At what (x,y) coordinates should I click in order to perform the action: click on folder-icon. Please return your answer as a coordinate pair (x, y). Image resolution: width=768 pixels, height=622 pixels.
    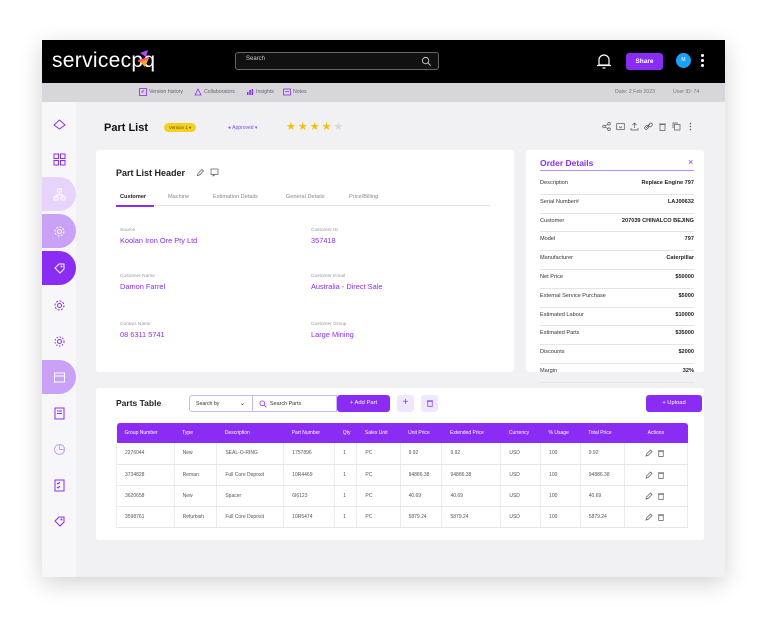
    Looking at the image, I should click on (620, 126).